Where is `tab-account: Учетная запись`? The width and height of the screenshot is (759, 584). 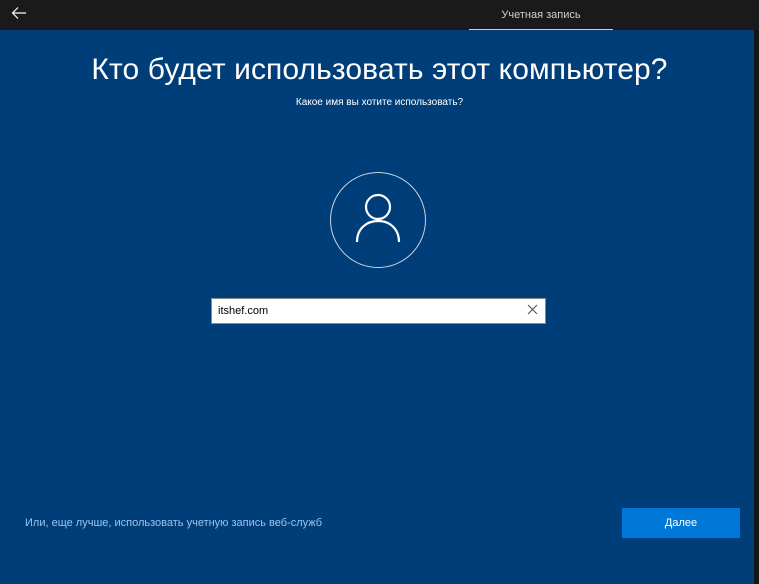 tab-account: Учетная запись is located at coordinates (541, 15).